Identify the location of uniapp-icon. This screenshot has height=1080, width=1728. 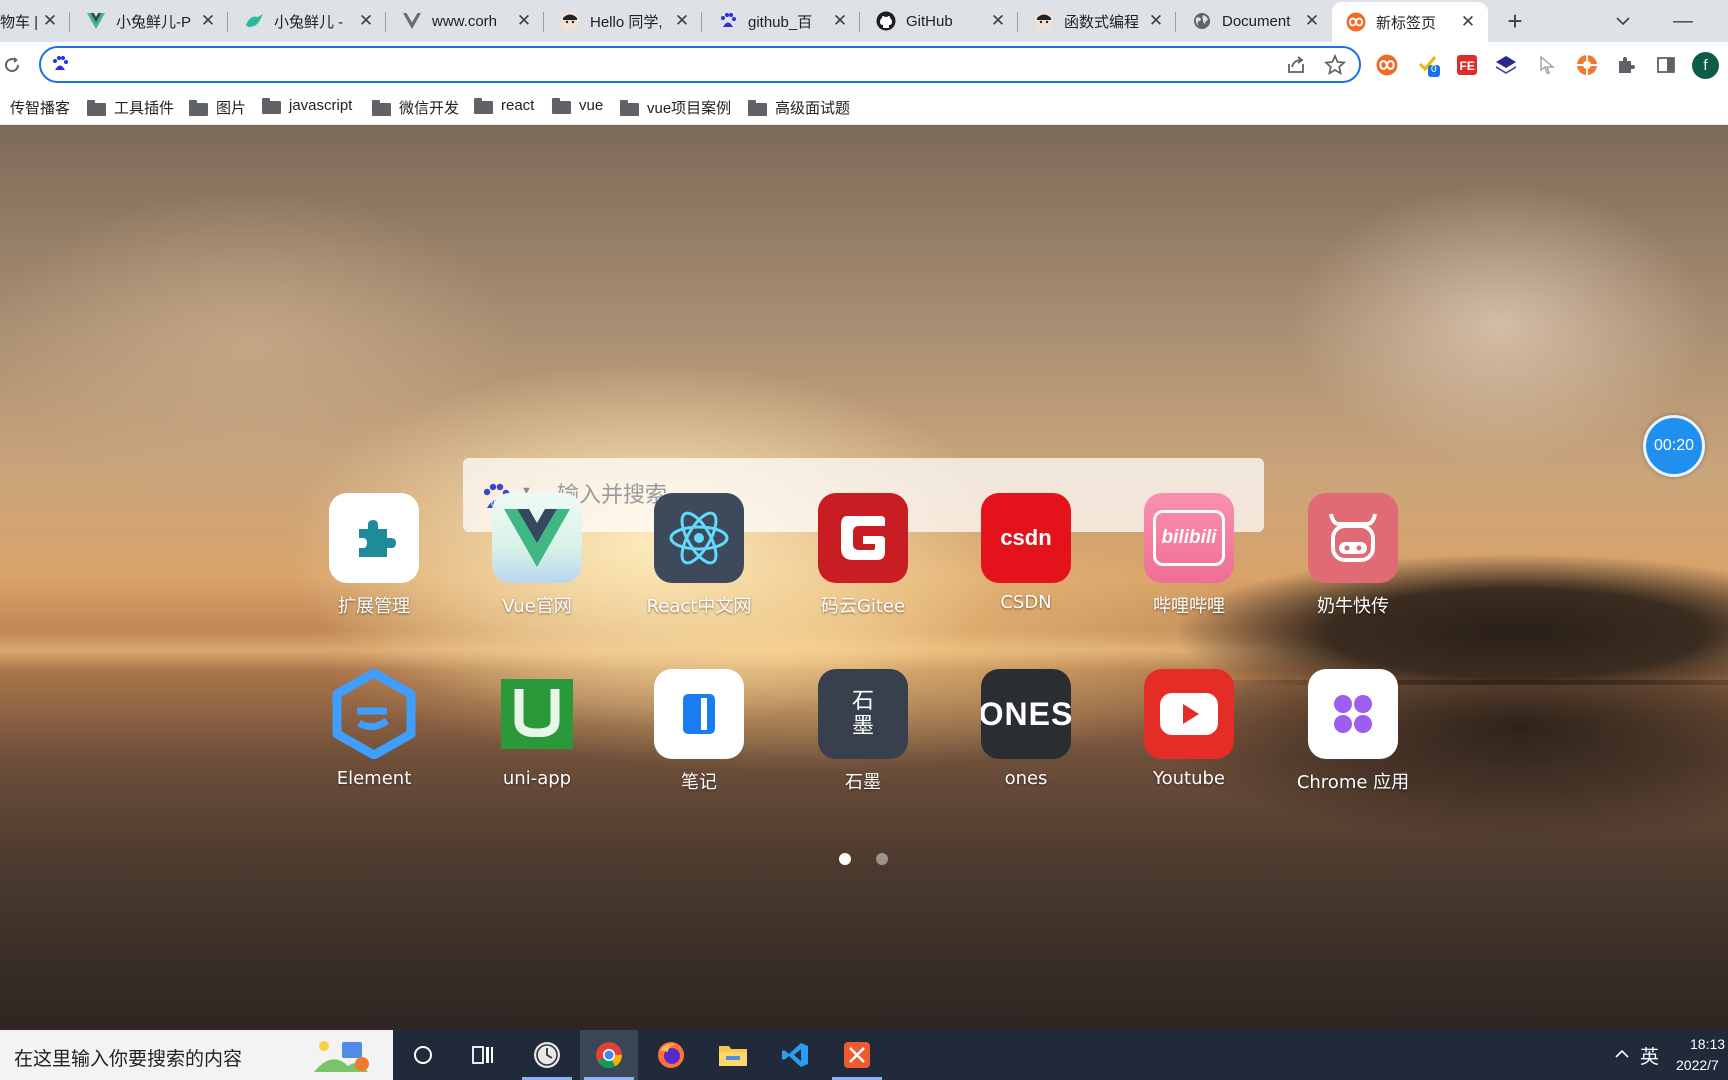
(537, 714).